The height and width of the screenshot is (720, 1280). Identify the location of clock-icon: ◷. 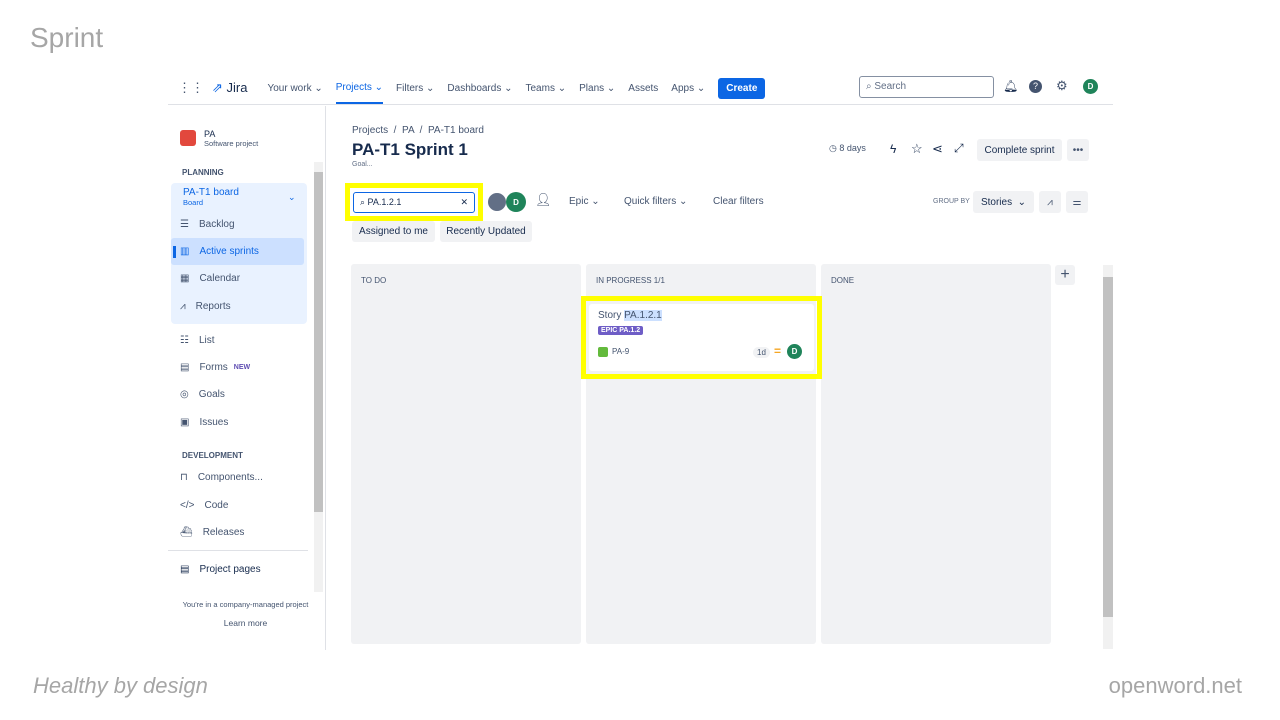
(833, 148).